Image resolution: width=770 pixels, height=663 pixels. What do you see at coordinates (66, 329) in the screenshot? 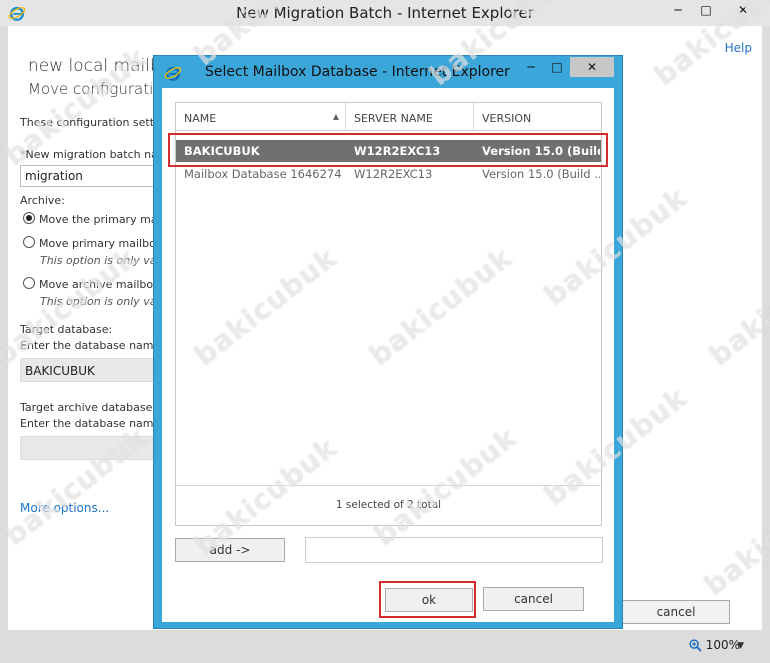
I see `target-database-label: Target database:` at bounding box center [66, 329].